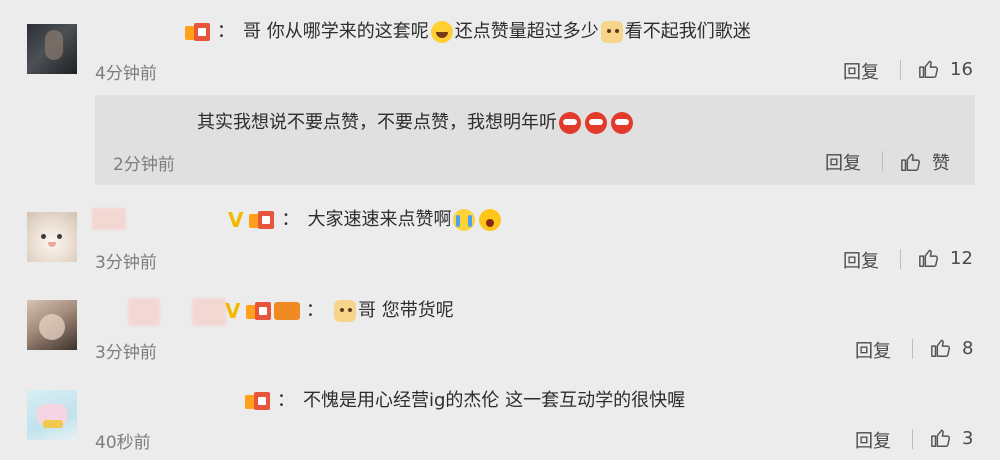 Image resolution: width=1000 pixels, height=460 pixels. What do you see at coordinates (377, 122) in the screenshot?
I see `reply-body: 其实我想说不要点赞，不要点赞，我想明年听` at bounding box center [377, 122].